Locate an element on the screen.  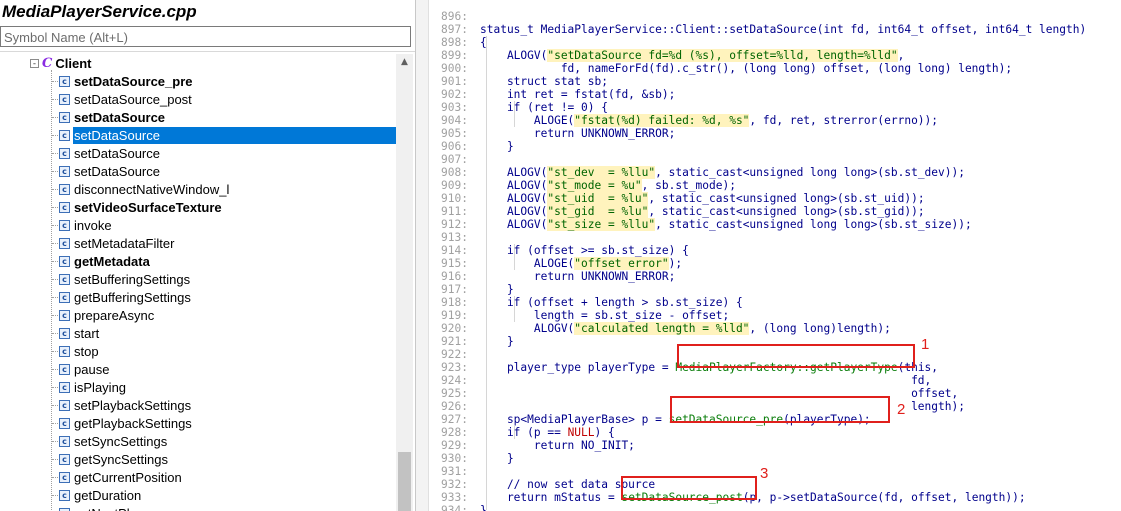
tree-item: c isPlaying is located at coordinates (224, 387).